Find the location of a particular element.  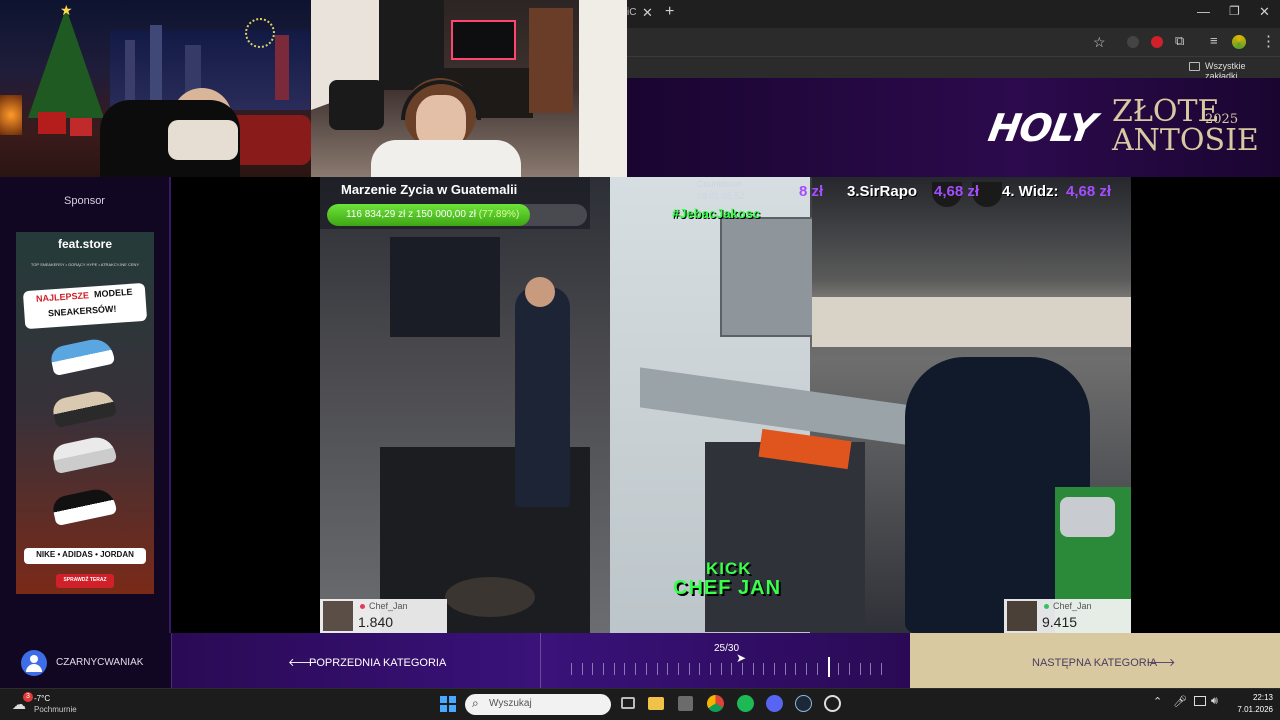

weather-badge: 3 is located at coordinates (28, 697).